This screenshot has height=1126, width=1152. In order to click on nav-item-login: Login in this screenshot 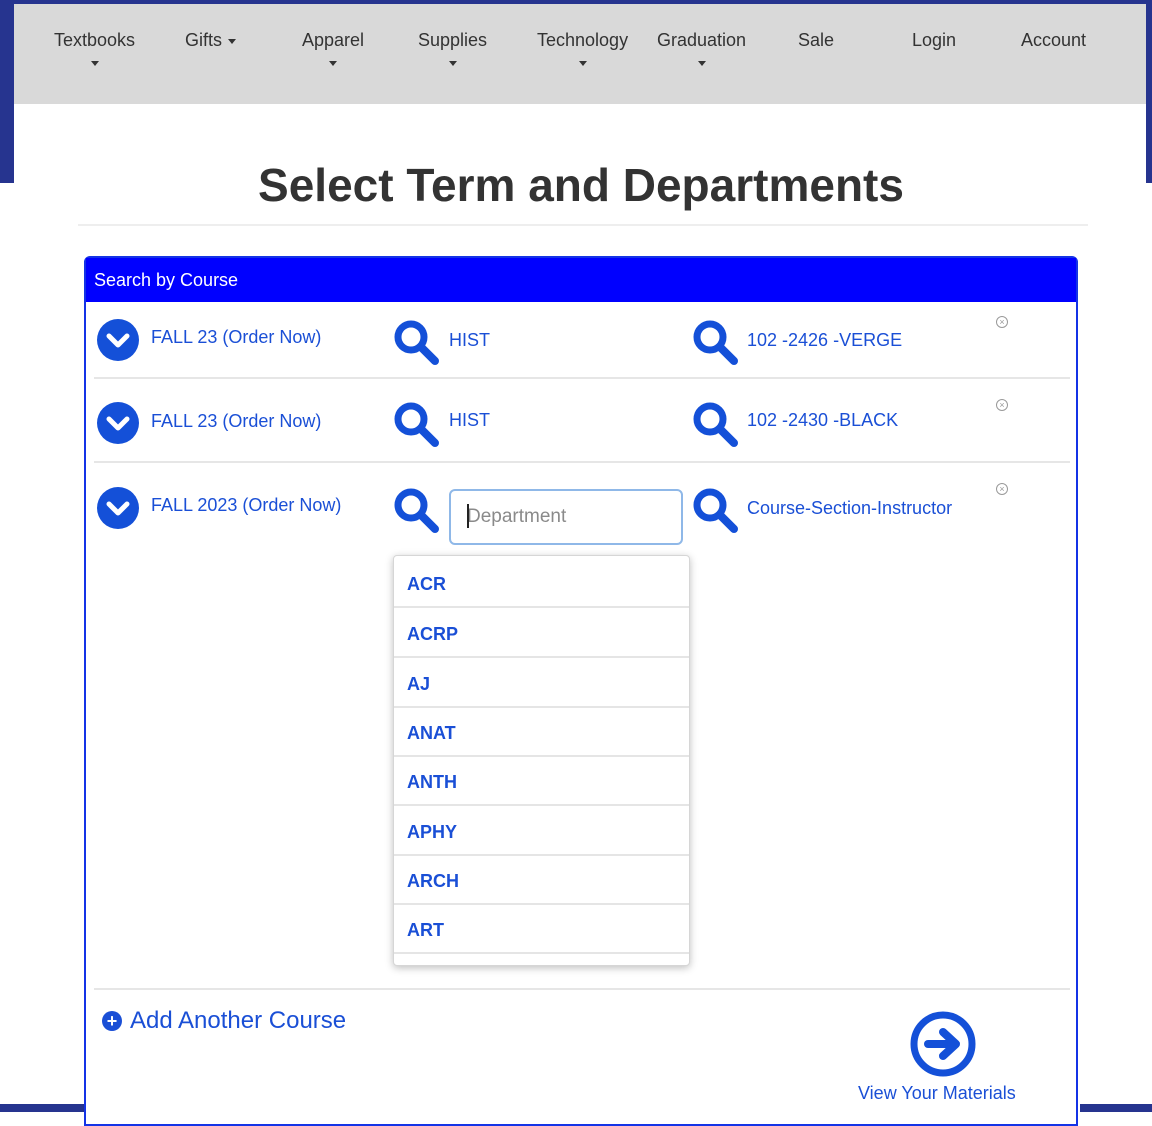, I will do `click(934, 40)`.